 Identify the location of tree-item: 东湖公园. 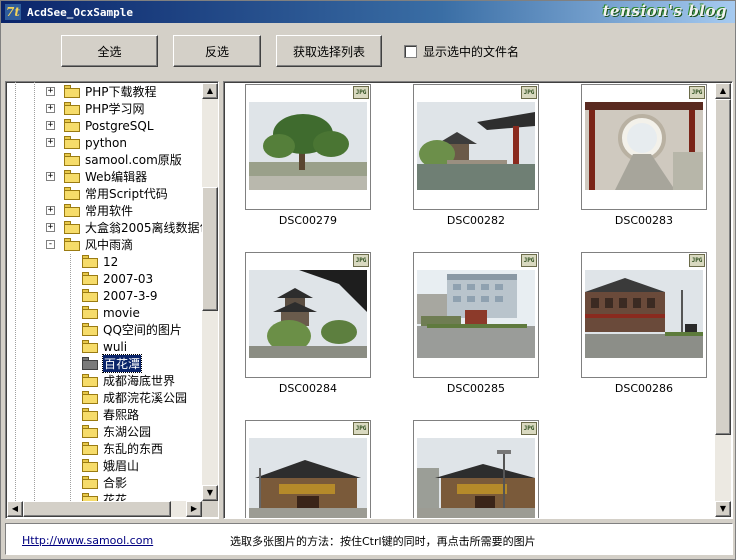
(116, 431).